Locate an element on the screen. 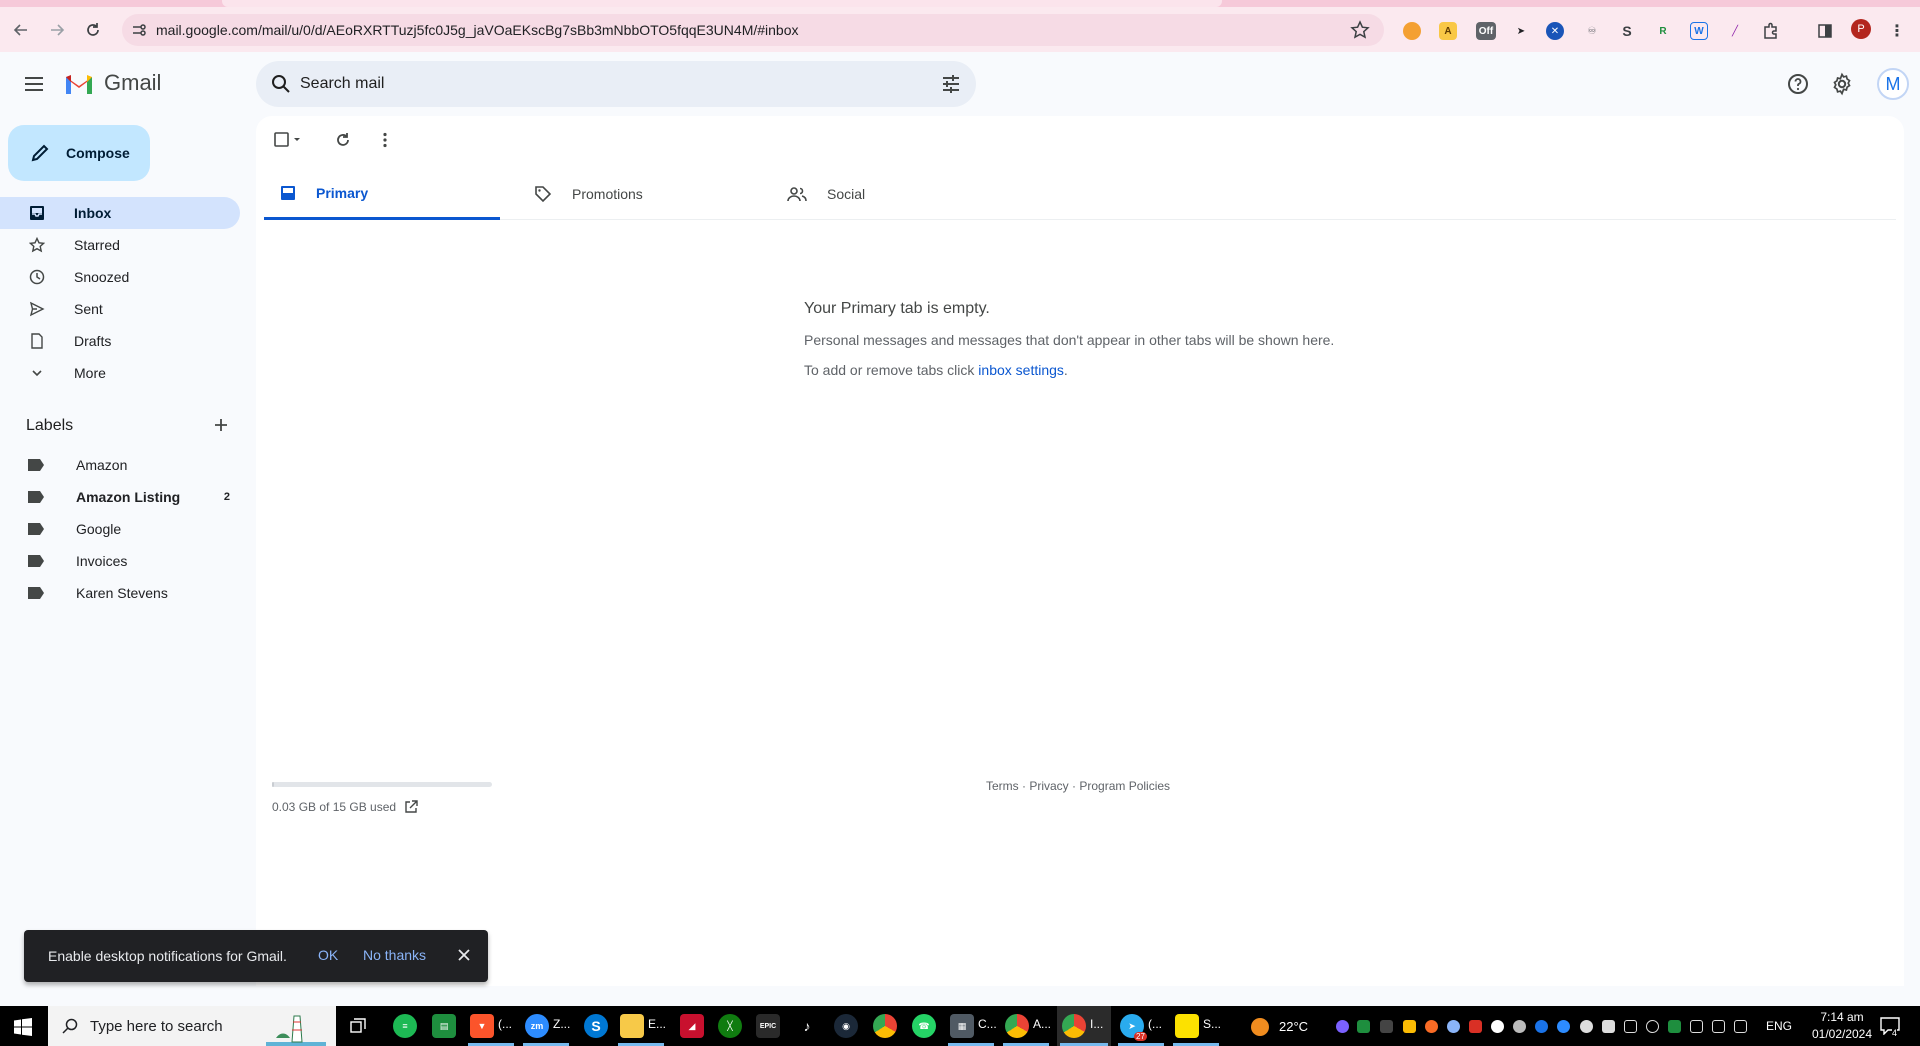 The height and width of the screenshot is (1046, 1920). extension-icon-3: Off is located at coordinates (1486, 31).